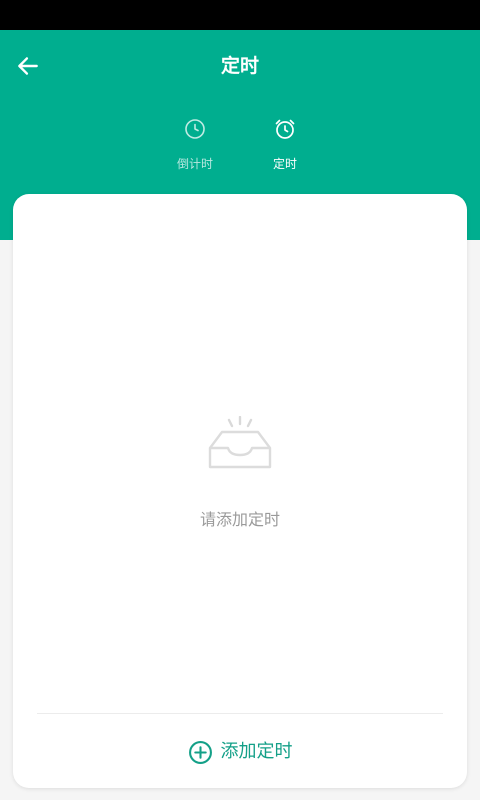  Describe the element at coordinates (256, 751) in the screenshot. I see `add-schedule-label: 添加定时` at that location.